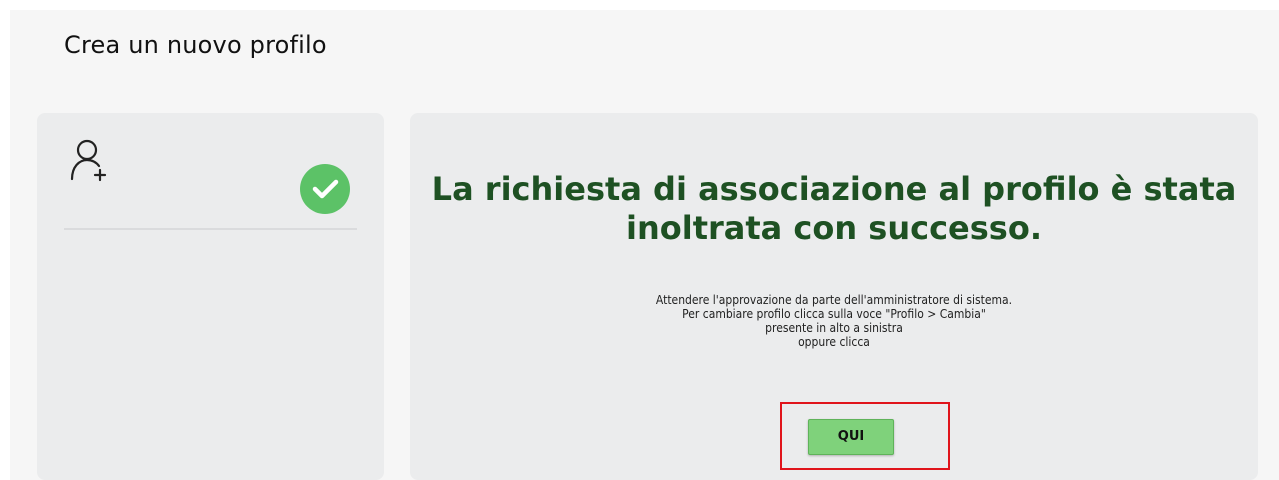 This screenshot has height=480, width=1279. I want to click on user-add-icon, so click(88, 160).